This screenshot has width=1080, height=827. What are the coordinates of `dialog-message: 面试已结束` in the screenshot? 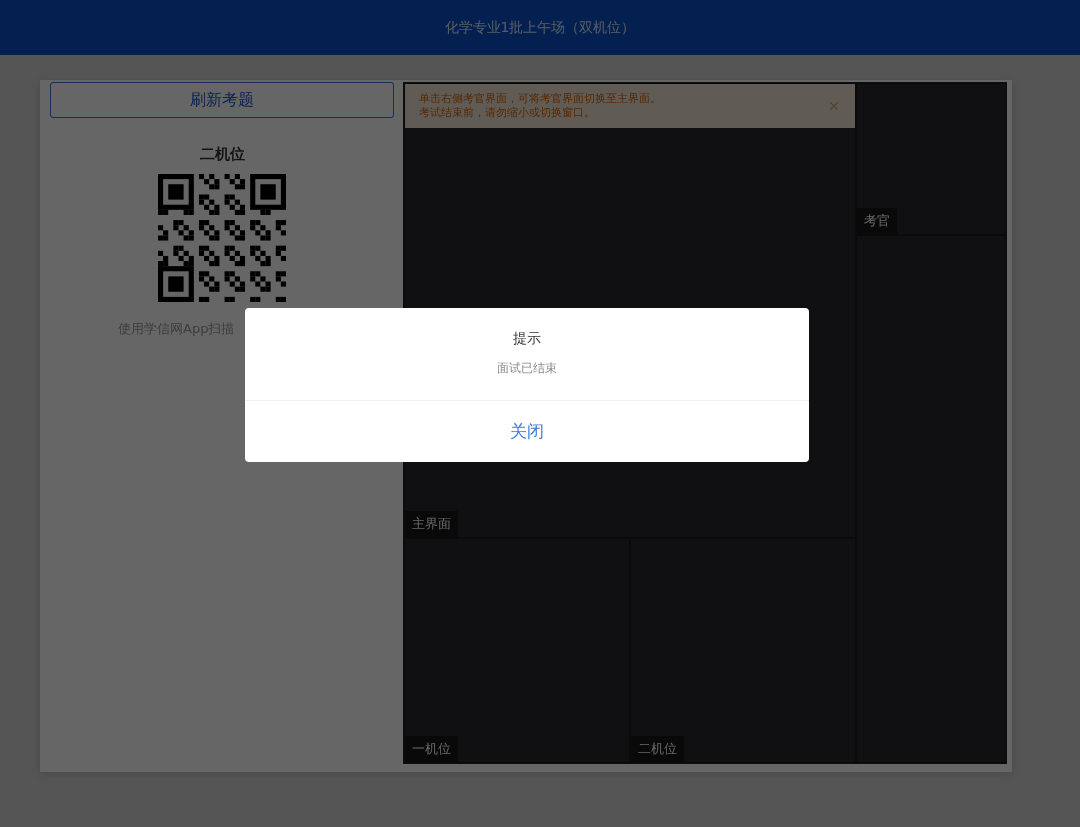 It's located at (527, 368).